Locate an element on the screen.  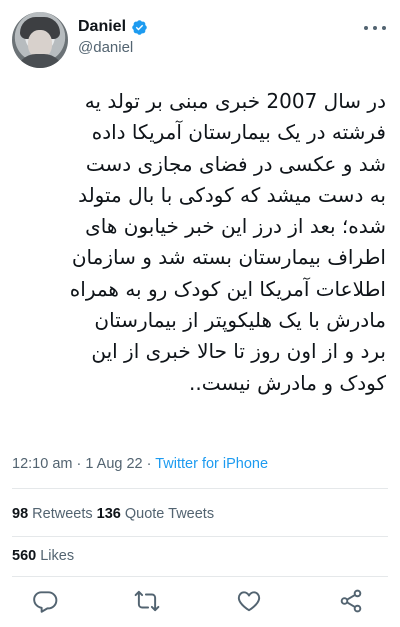
tweet-meta: 12:10 am · 1 Aug 22 · Twitter for iPhone is located at coordinates (140, 464).